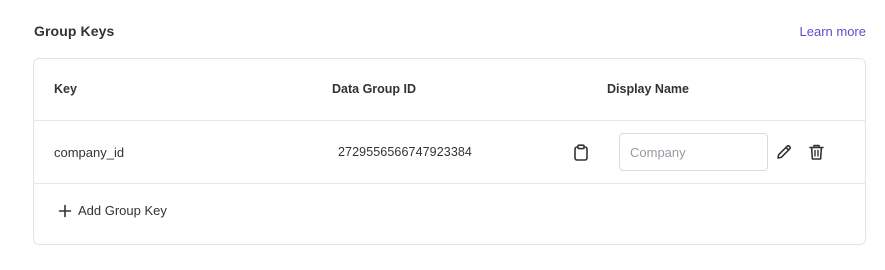  Describe the element at coordinates (65, 210) in the screenshot. I see `plus-icon` at that location.